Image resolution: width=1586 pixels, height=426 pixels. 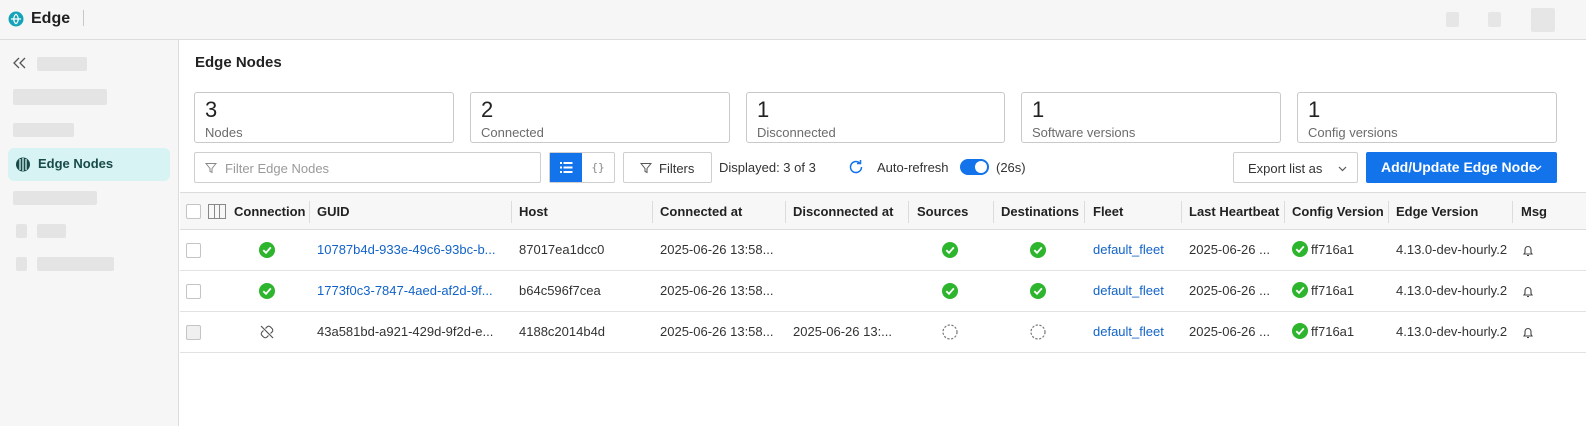 What do you see at coordinates (533, 211) in the screenshot?
I see `column-header-host: Host` at bounding box center [533, 211].